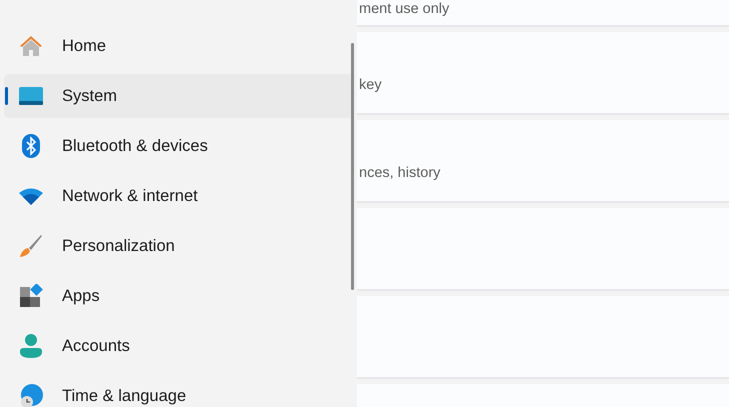 The image size is (729, 407). I want to click on wifi-icon, so click(31, 196).